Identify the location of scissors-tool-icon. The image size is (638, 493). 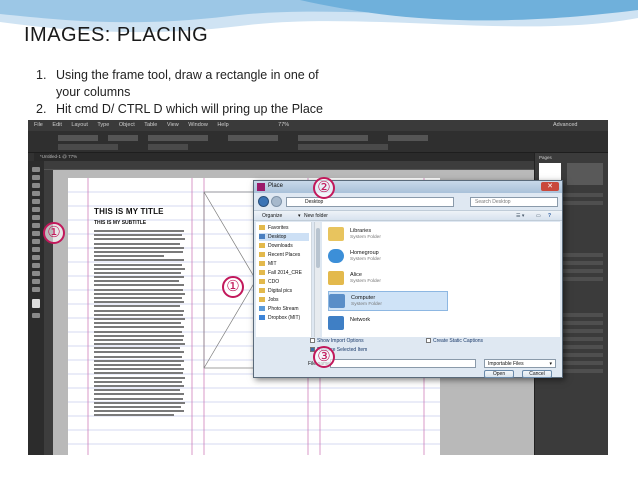
(36, 241).